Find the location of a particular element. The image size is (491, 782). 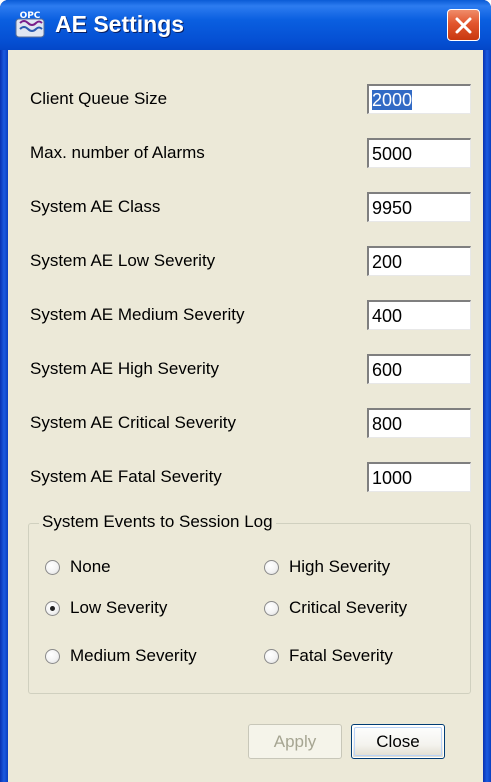

medium-severity-label: System AE Medium Severity is located at coordinates (137, 314).